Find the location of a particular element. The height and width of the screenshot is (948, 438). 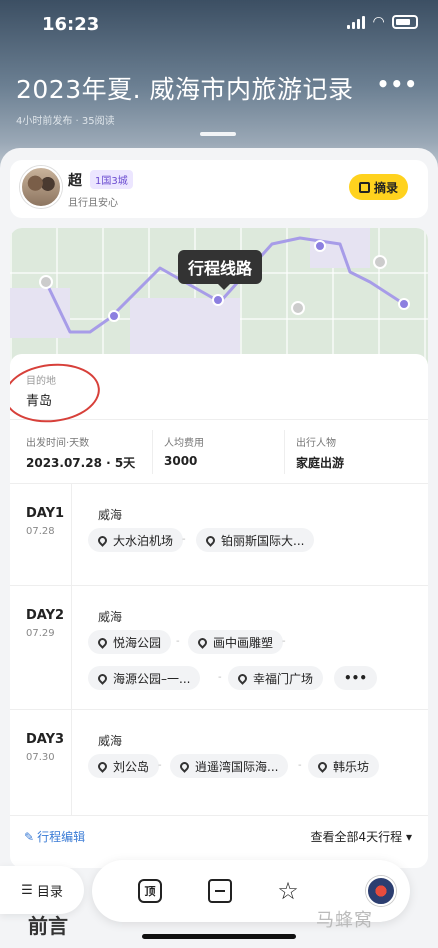

route-line is located at coordinates (224, 285).